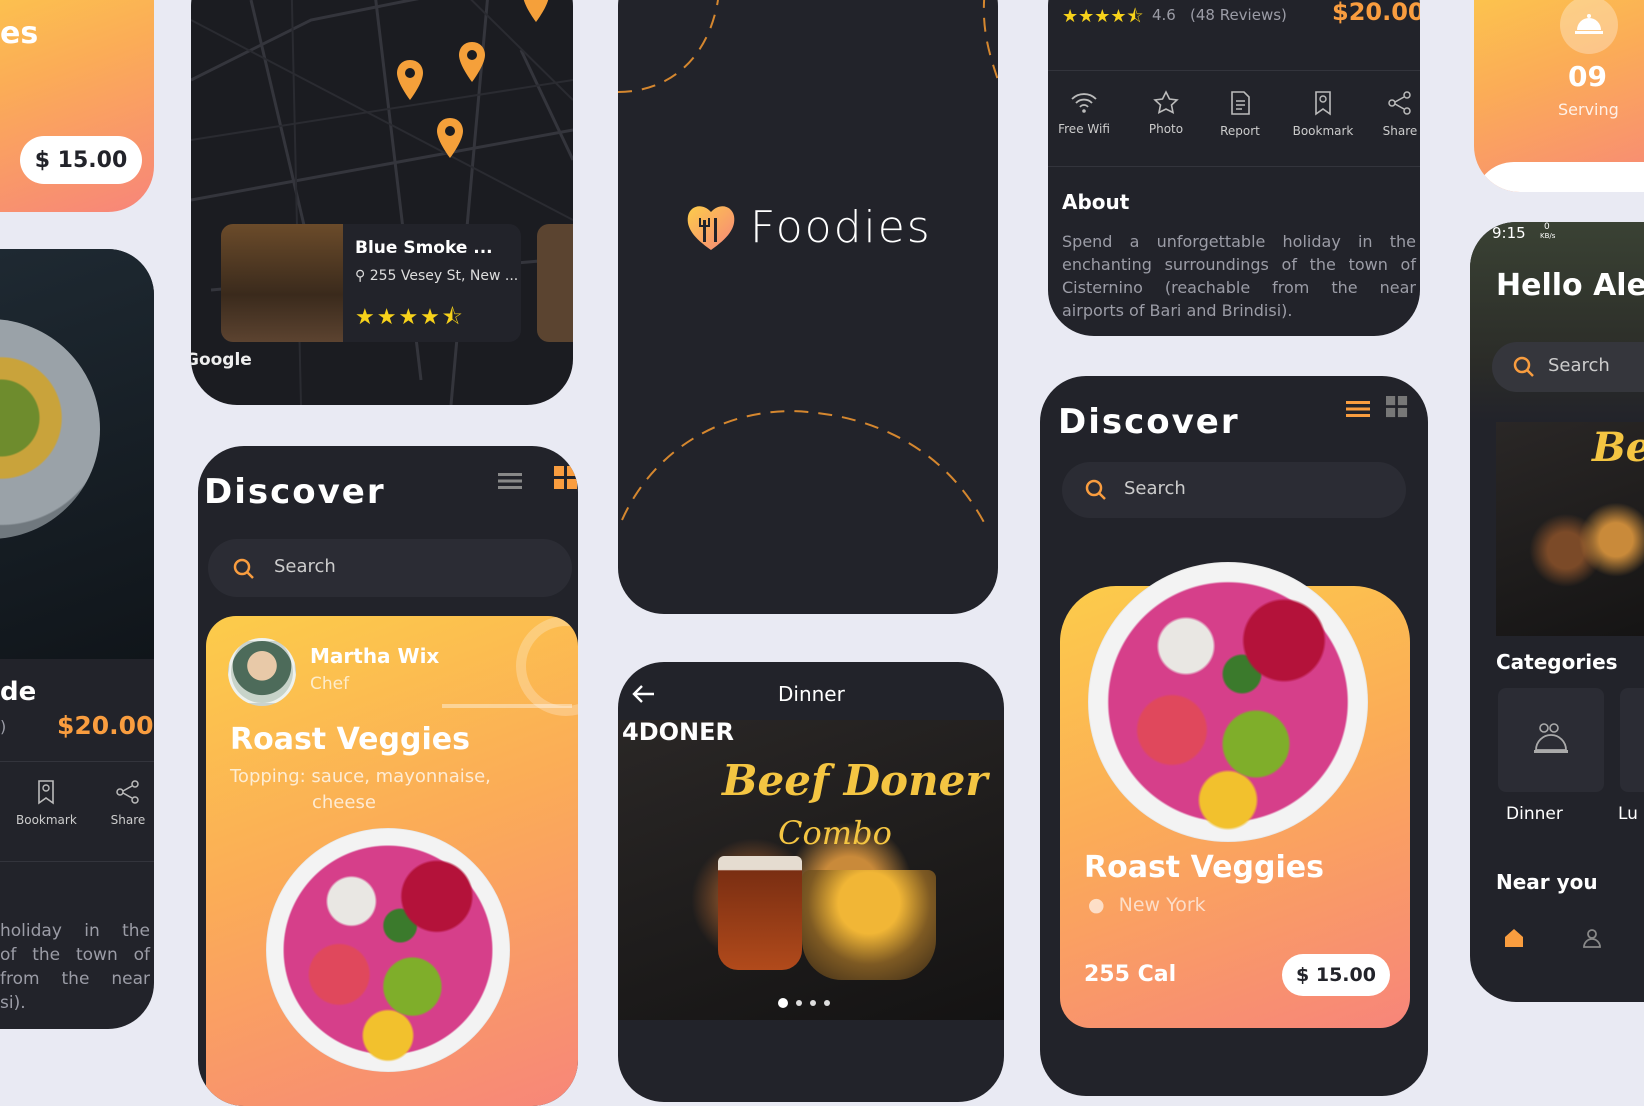 The width and height of the screenshot is (1644, 1106). What do you see at coordinates (547, 666) in the screenshot?
I see `decor-ring` at bounding box center [547, 666].